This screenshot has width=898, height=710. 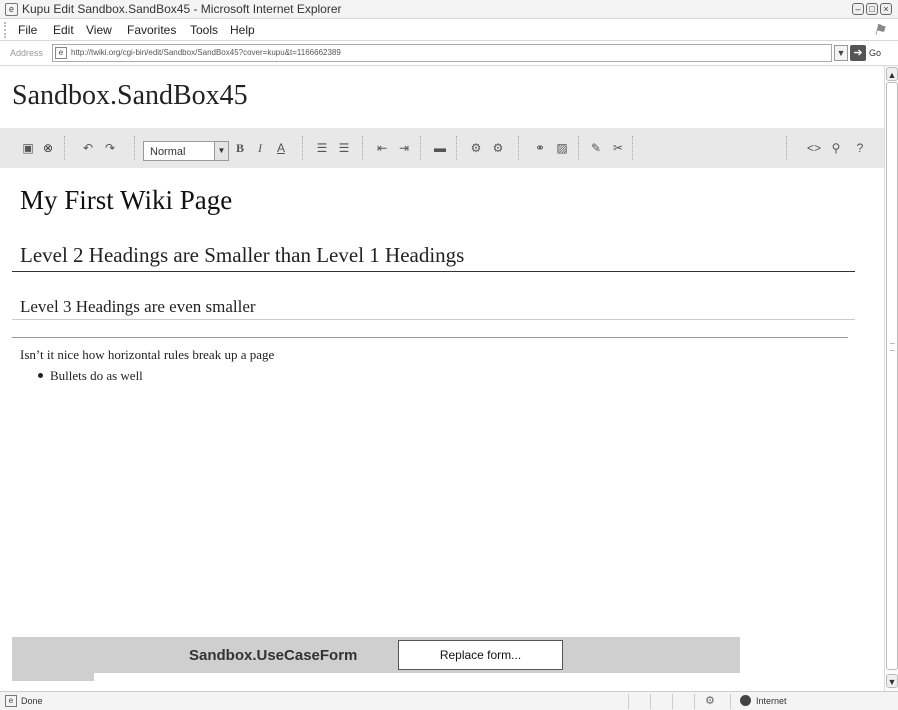 I want to click on minimize-button: –, so click(x=858, y=9).